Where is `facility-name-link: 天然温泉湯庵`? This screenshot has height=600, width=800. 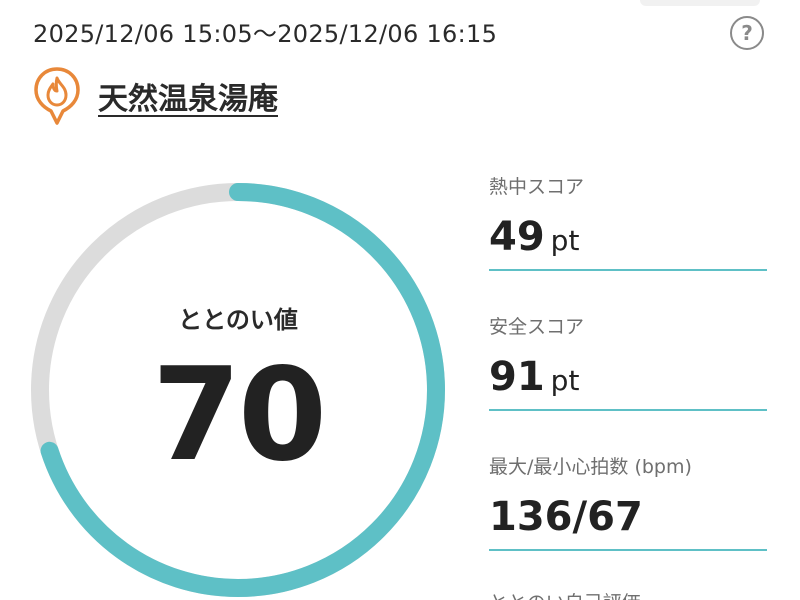
facility-name-link: 天然温泉湯庵 is located at coordinates (188, 96).